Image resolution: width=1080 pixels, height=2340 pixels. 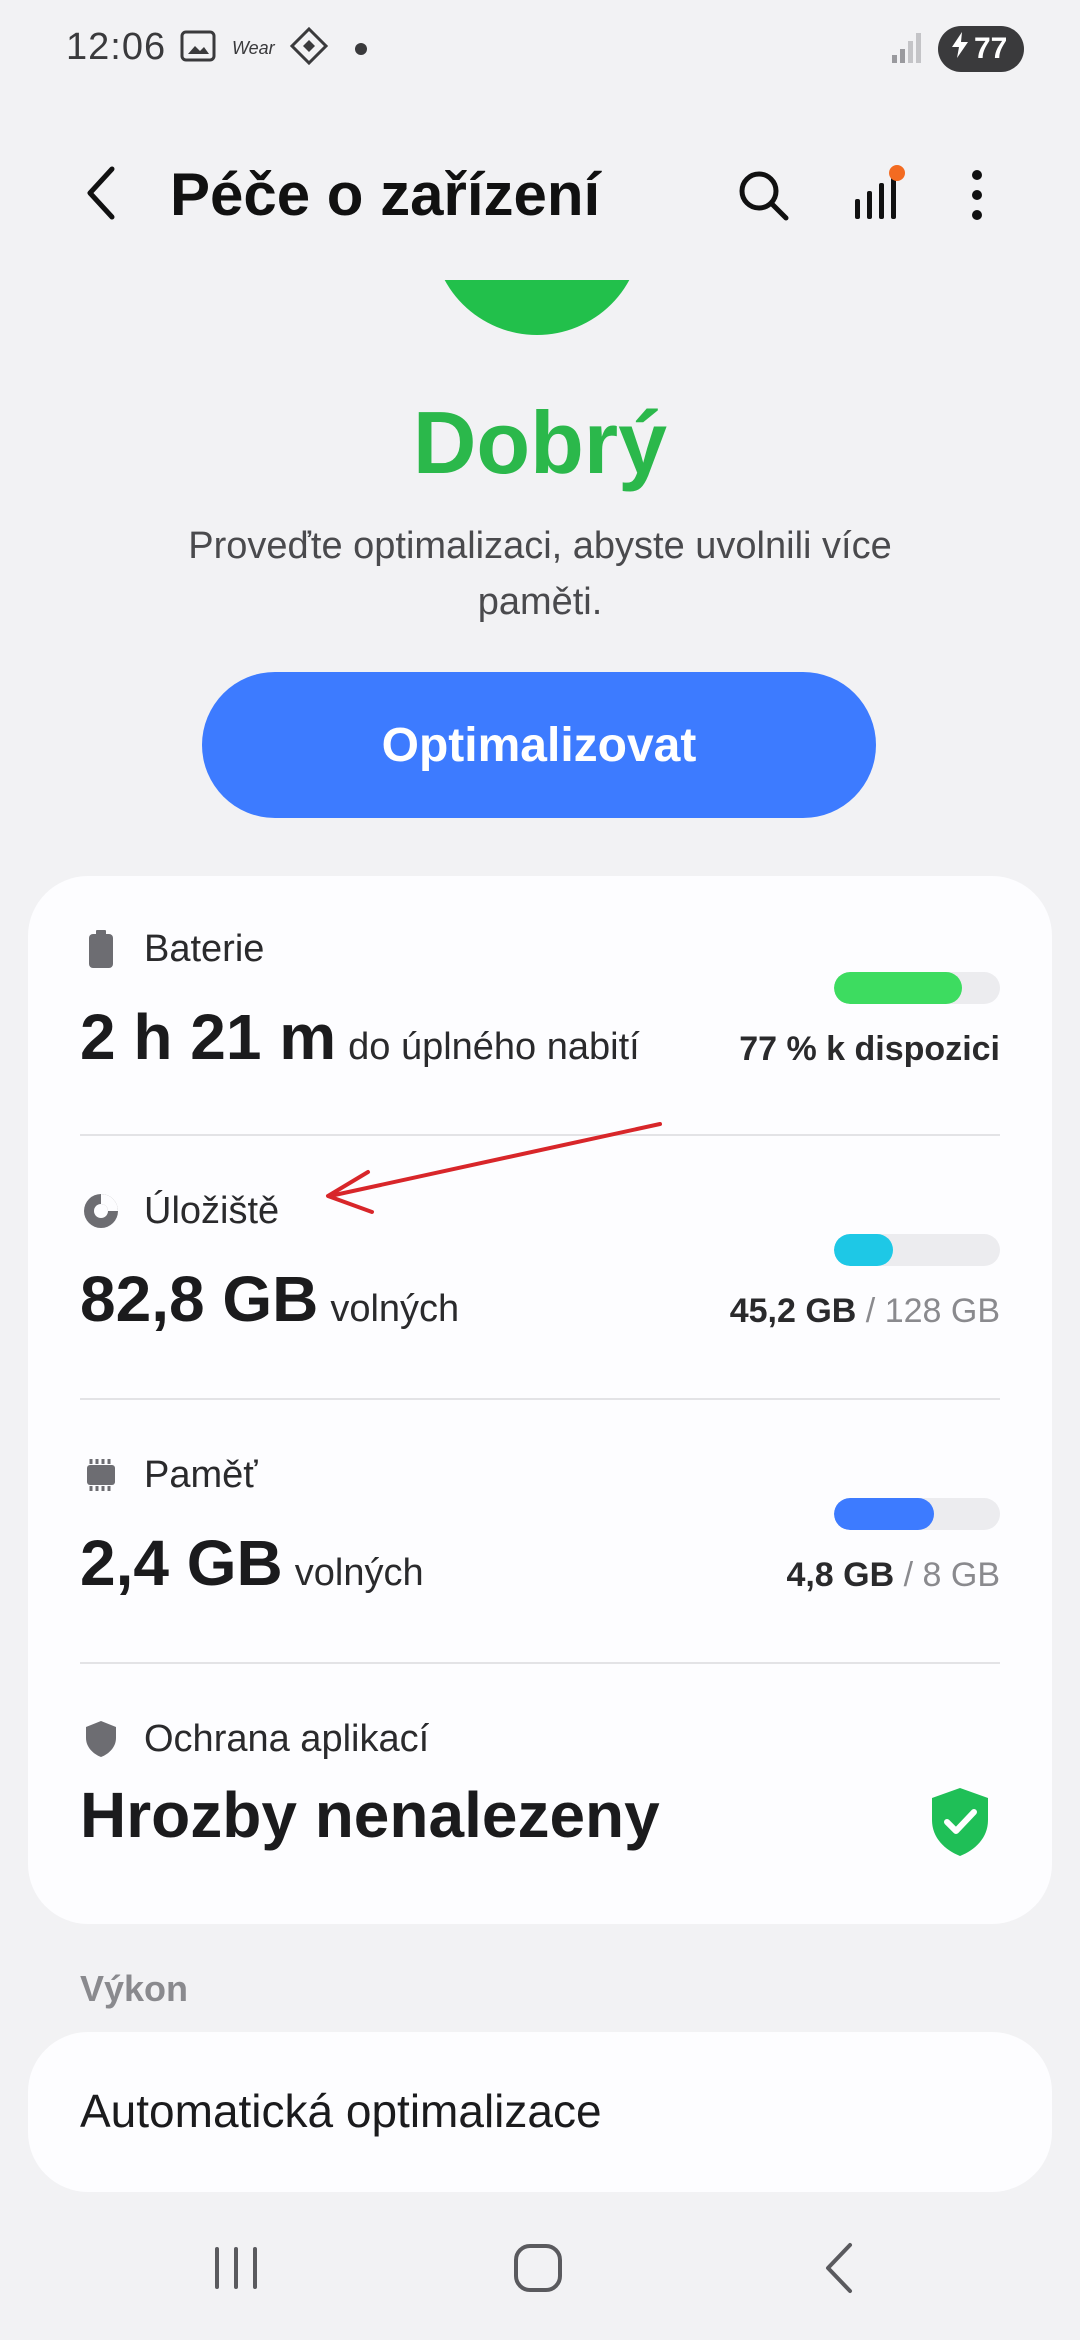 What do you see at coordinates (181, 1563) in the screenshot?
I see `memory-free-value: 2,4 GB` at bounding box center [181, 1563].